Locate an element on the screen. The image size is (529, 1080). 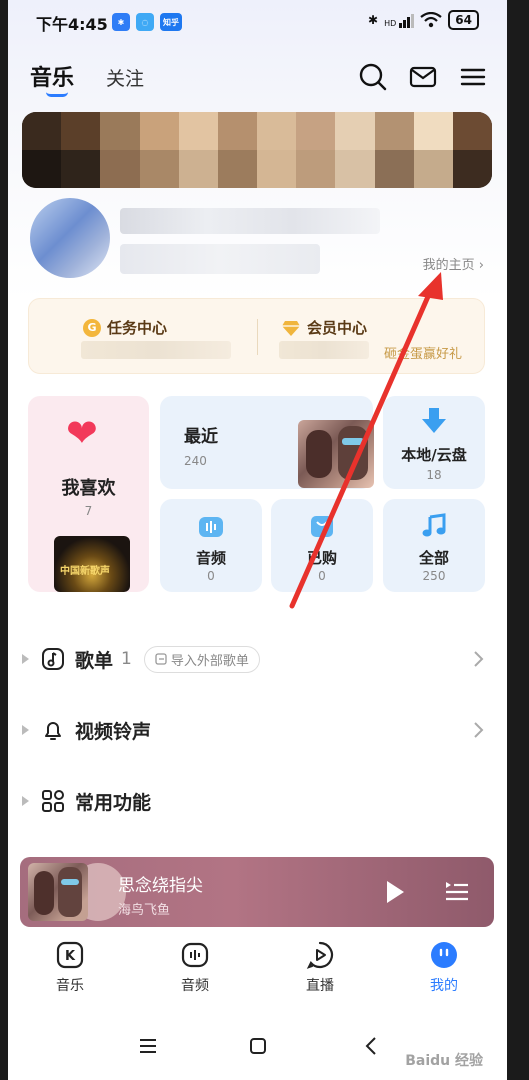
music-note-icon is located at coordinates (434, 525).